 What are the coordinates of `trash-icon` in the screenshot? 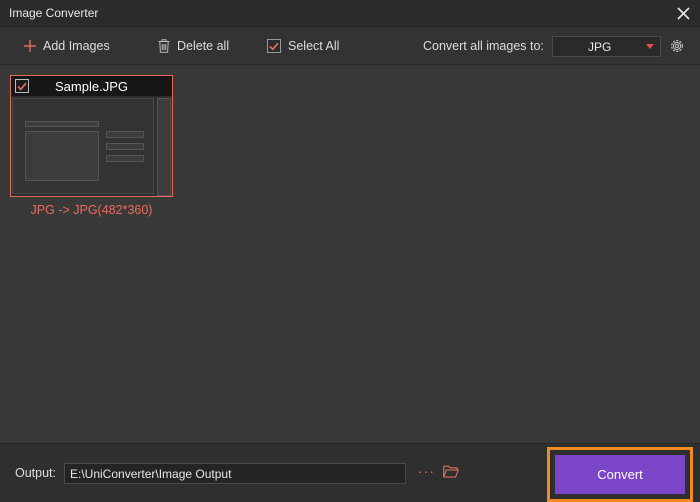 It's located at (164, 46).